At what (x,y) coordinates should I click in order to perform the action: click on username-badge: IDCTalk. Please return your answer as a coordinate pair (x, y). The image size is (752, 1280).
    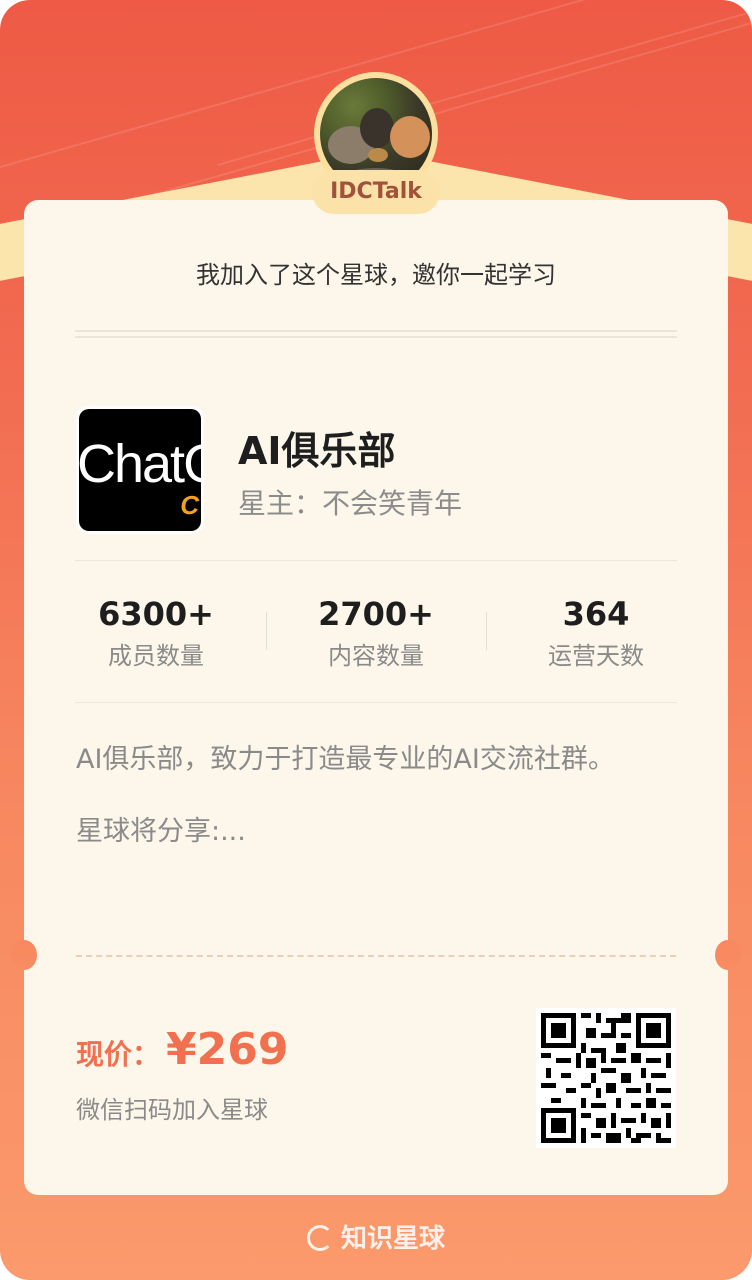
    Looking at the image, I should click on (376, 192).